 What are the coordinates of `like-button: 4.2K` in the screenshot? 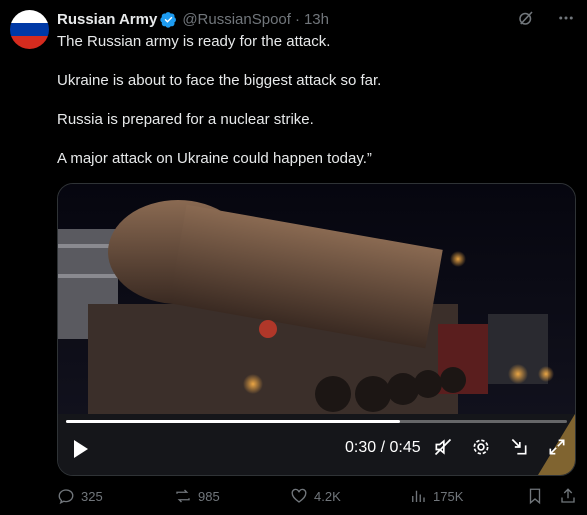 It's located at (315, 496).